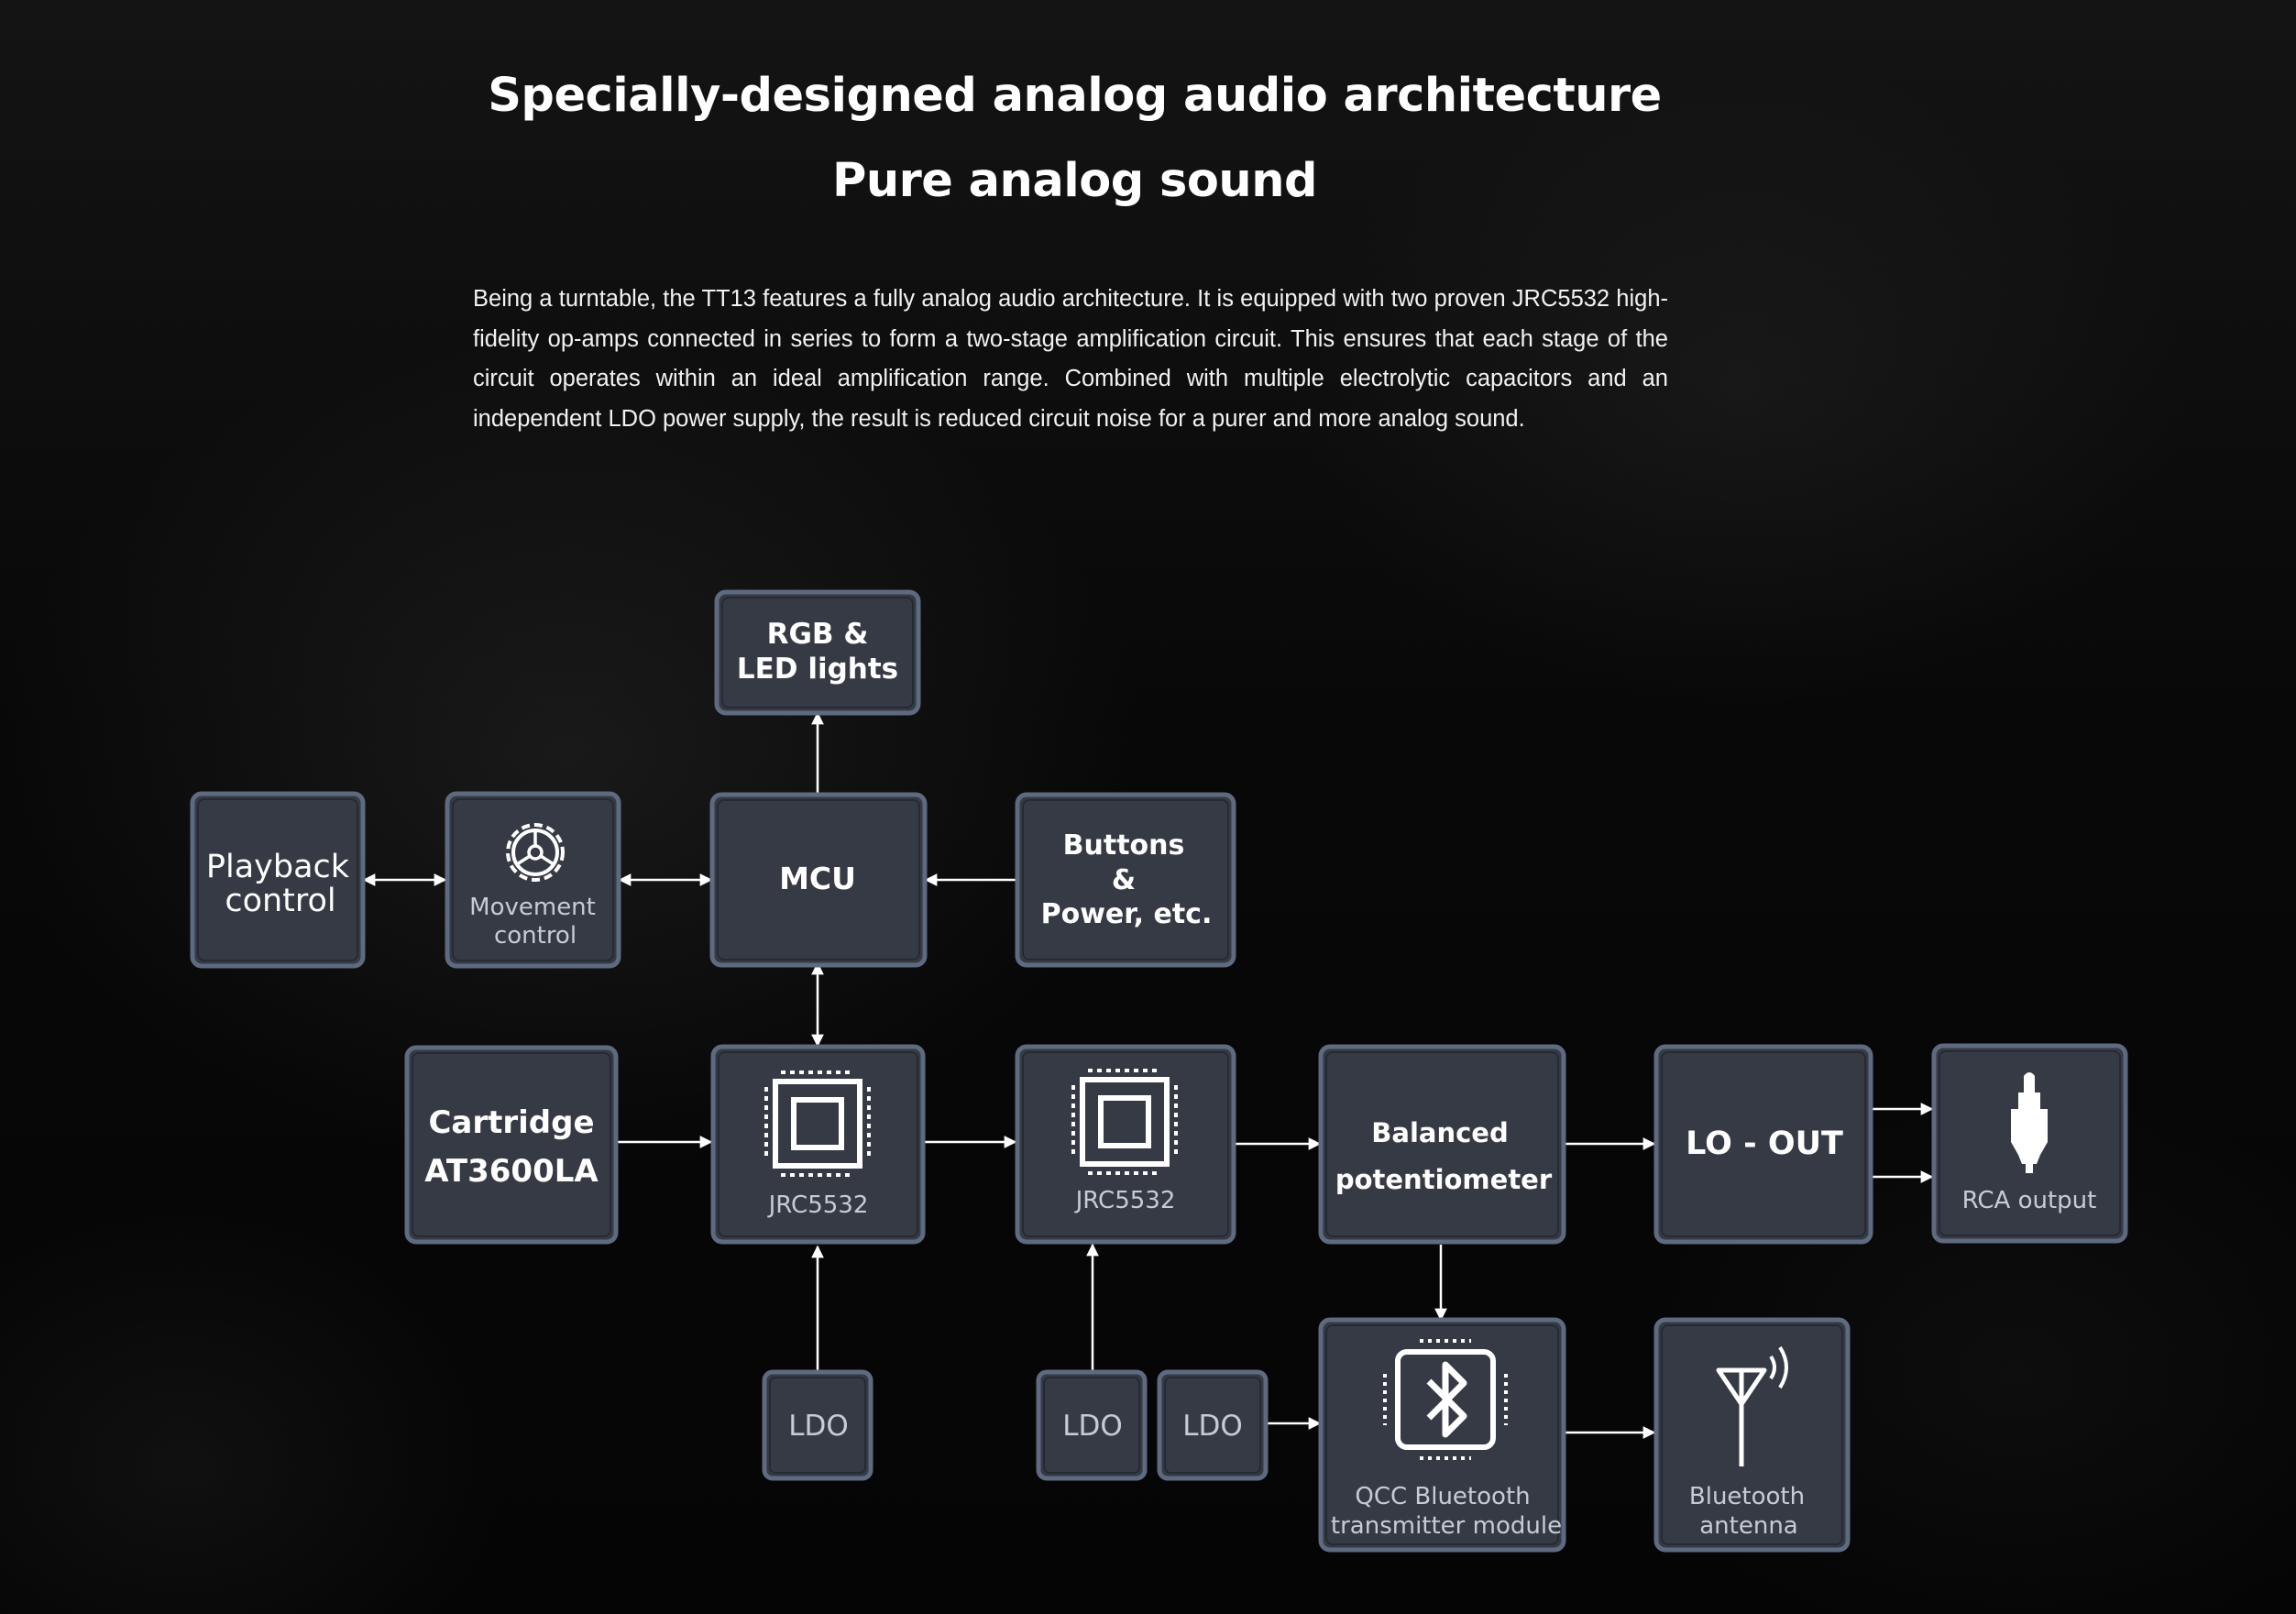 The height and width of the screenshot is (1614, 2296). I want to click on node-movement-line-2: control, so click(535, 936).